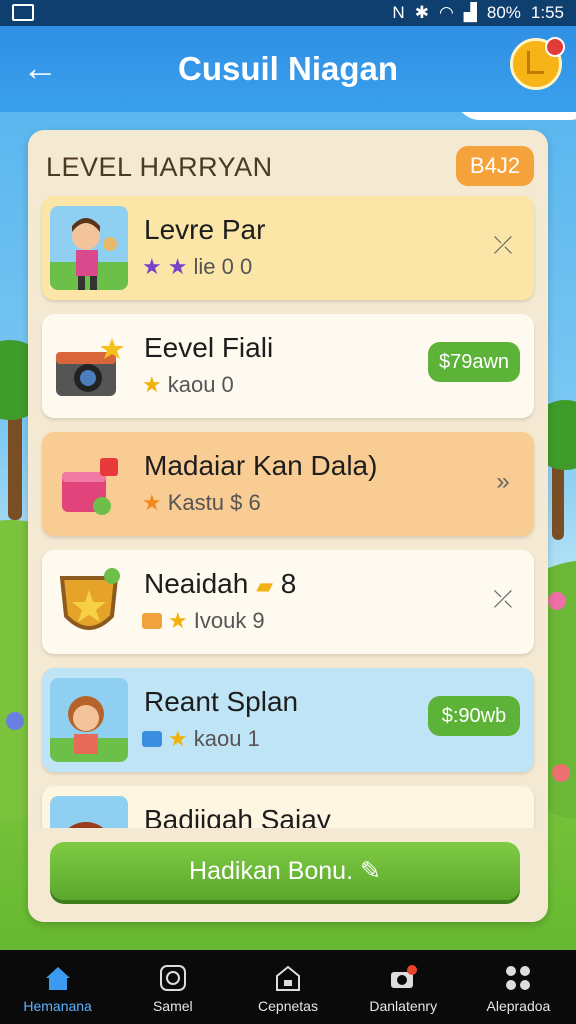  Describe the element at coordinates (421, 12) in the screenshot. I see `bluetooth-icon: ✱` at that location.